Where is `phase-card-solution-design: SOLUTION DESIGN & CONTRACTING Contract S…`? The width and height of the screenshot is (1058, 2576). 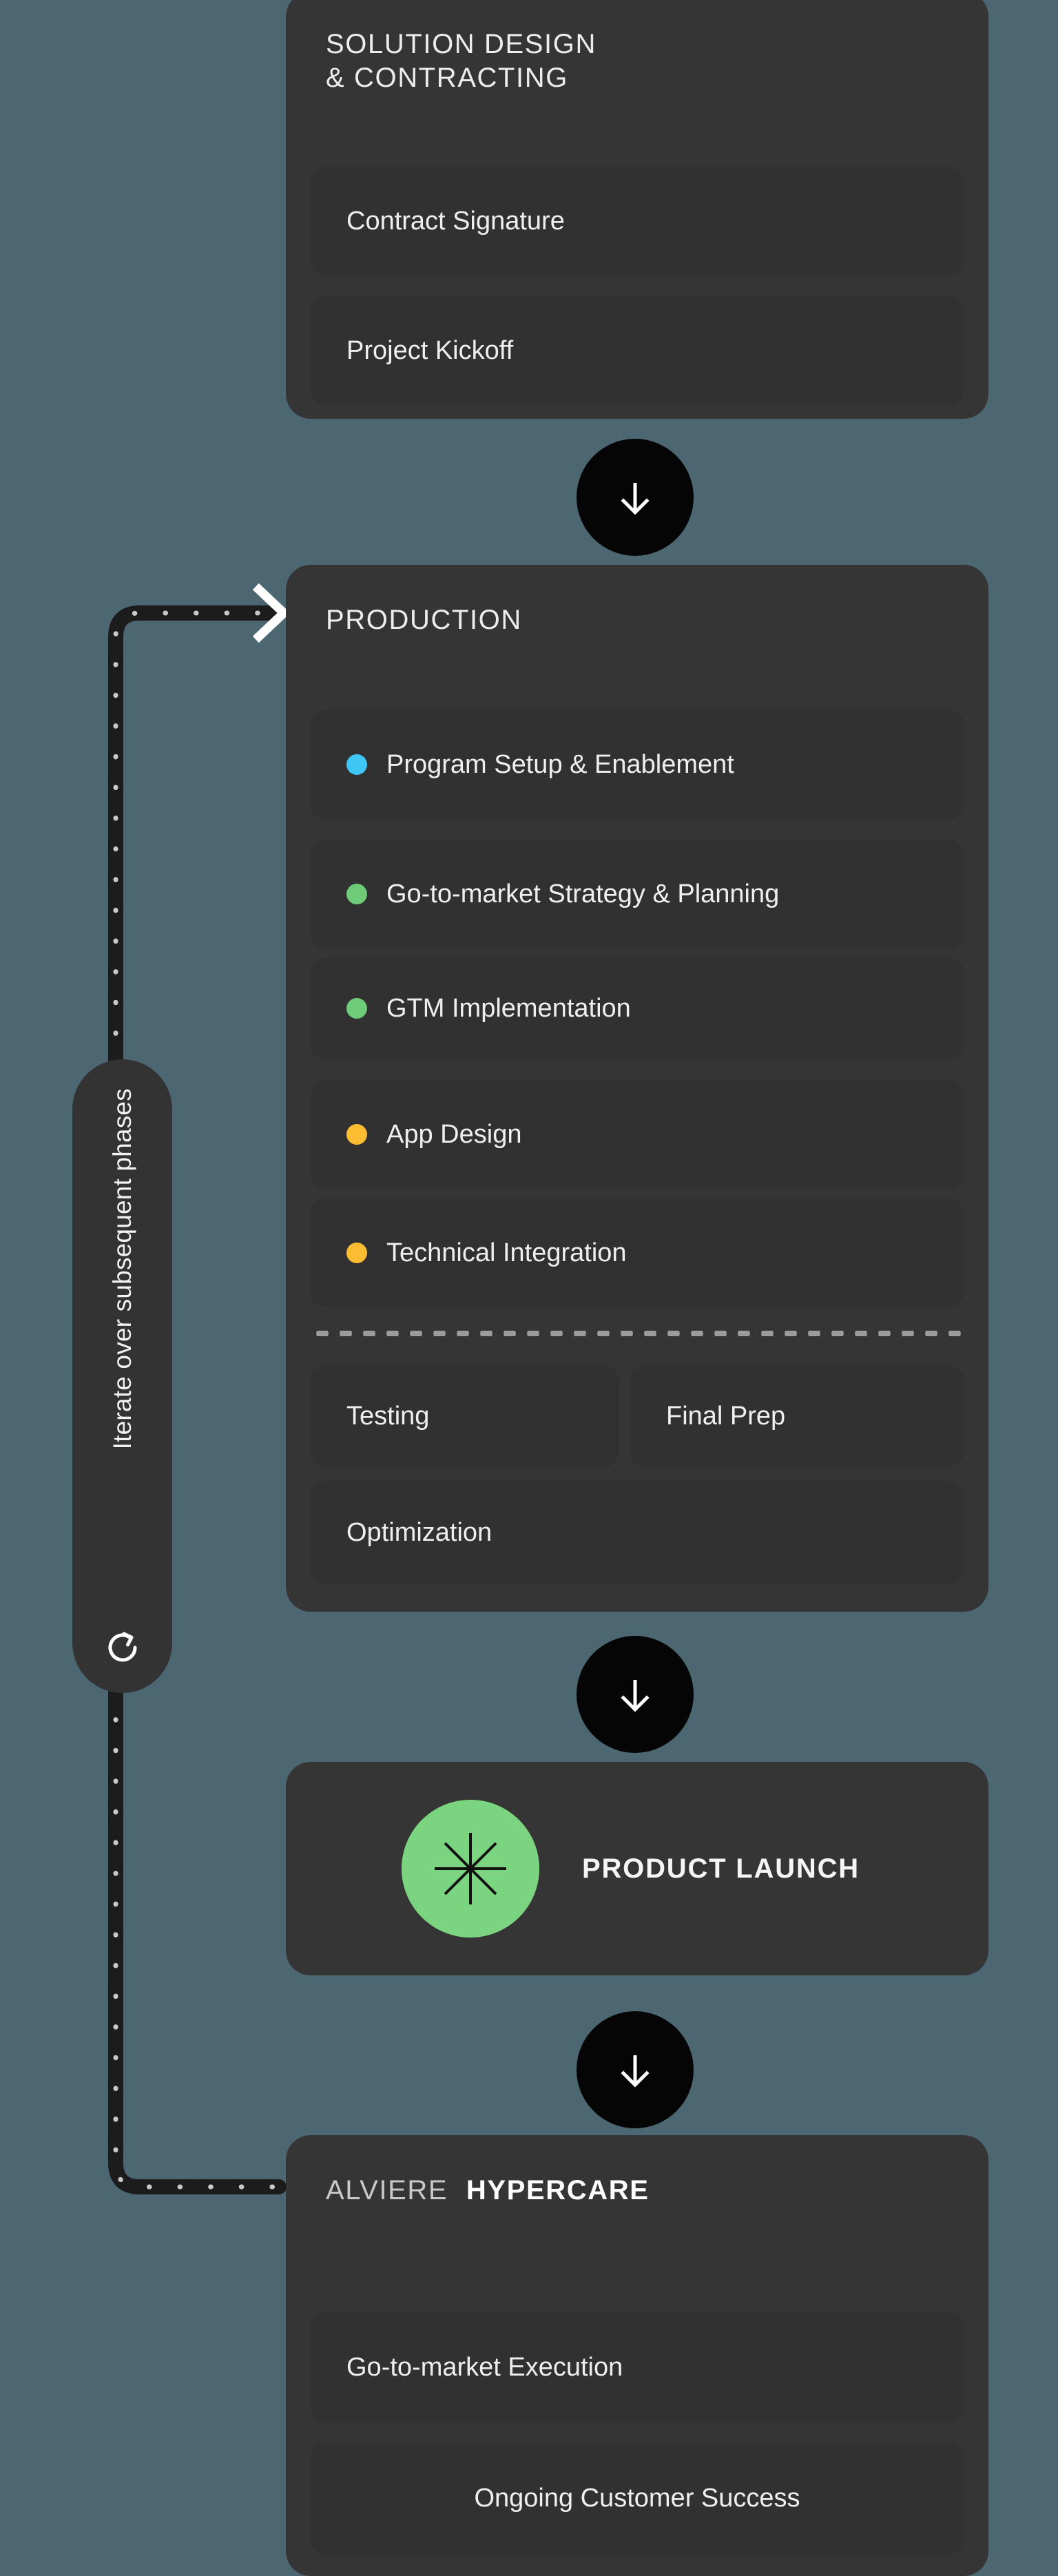
phase-card-solution-design: SOLUTION DESIGN & CONTRACTING Contract S… is located at coordinates (637, 209).